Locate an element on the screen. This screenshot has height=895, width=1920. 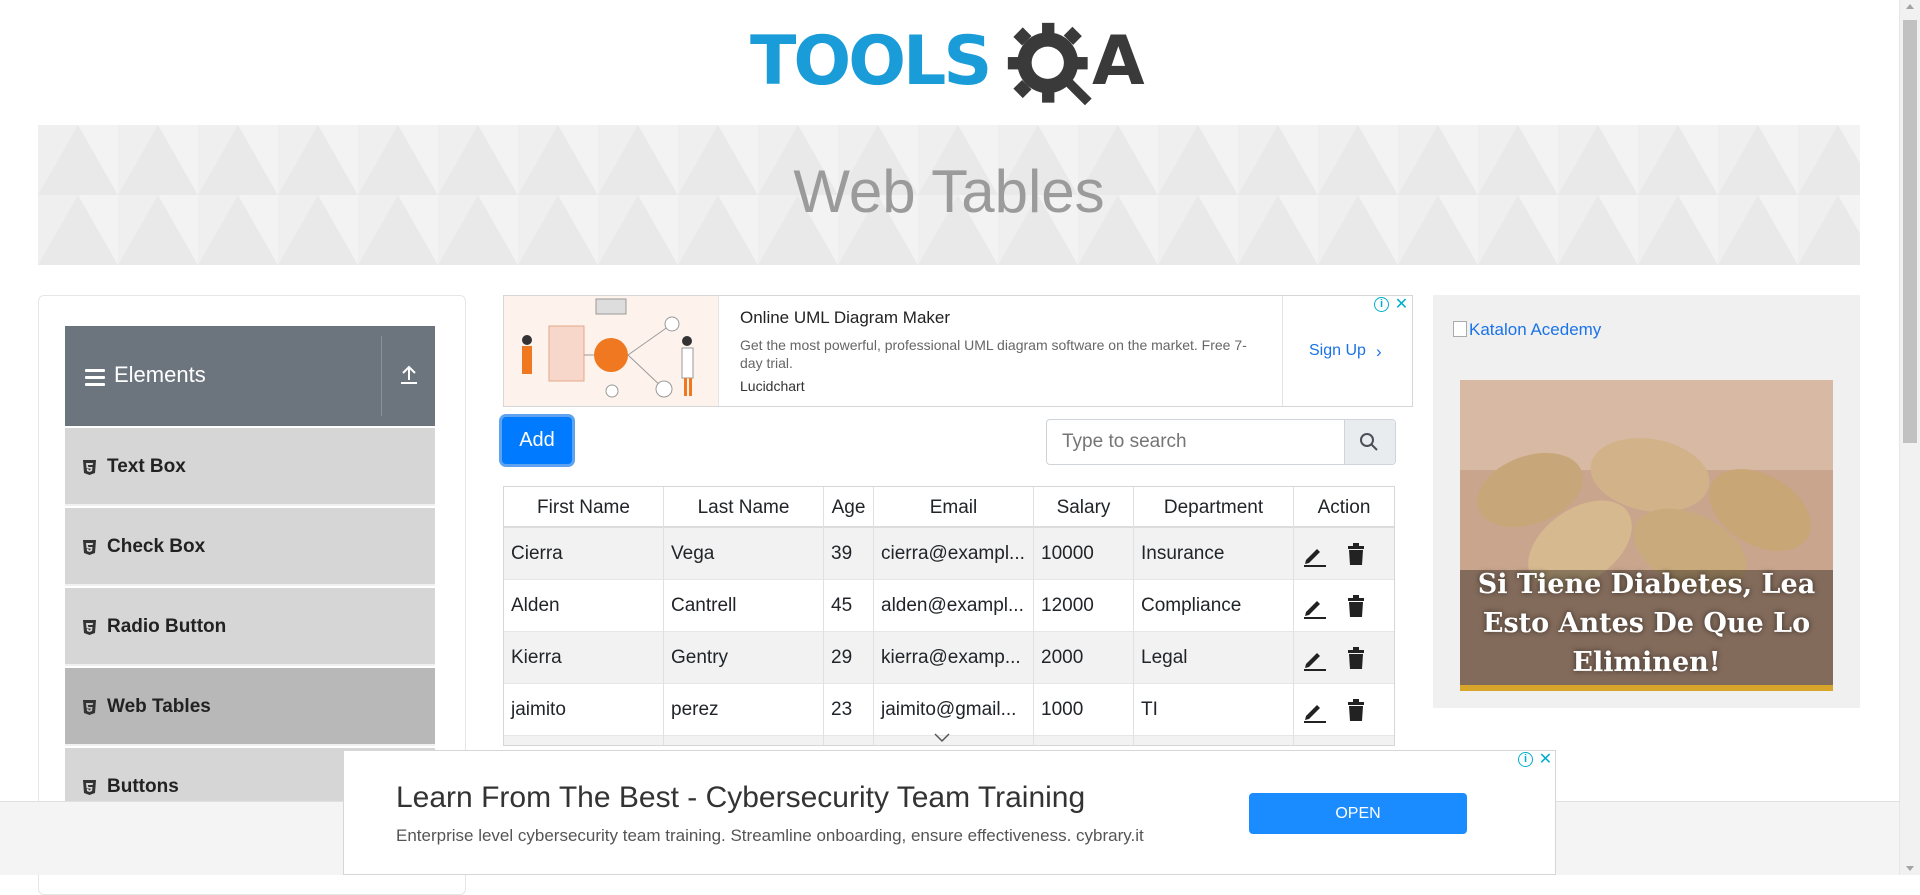
toolsqa-logo: TOOLS A is located at coordinates (952, 66).